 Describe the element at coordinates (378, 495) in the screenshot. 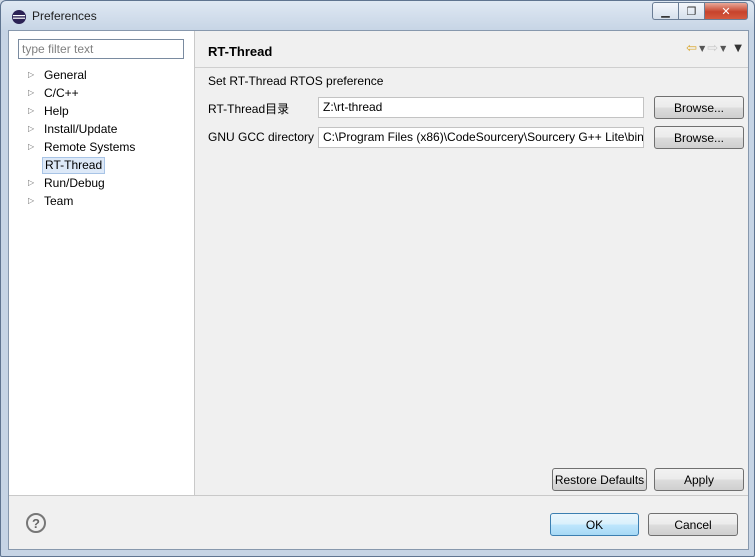

I see `button-bar-divider` at that location.